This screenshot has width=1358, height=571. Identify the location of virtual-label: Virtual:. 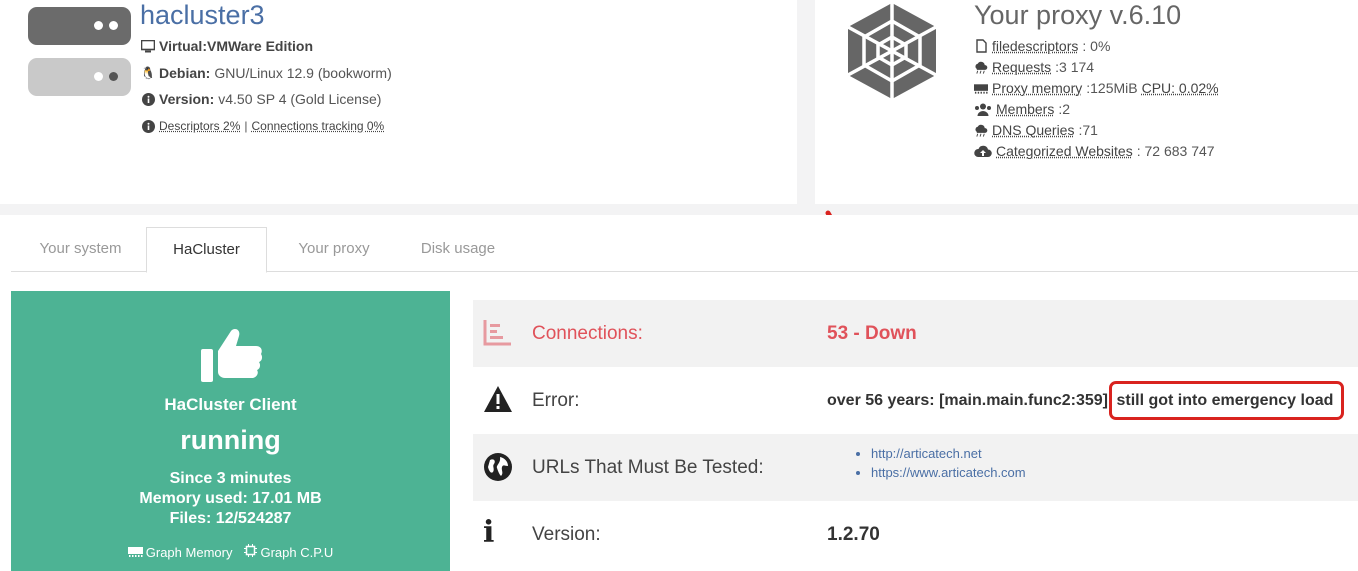
(183, 46).